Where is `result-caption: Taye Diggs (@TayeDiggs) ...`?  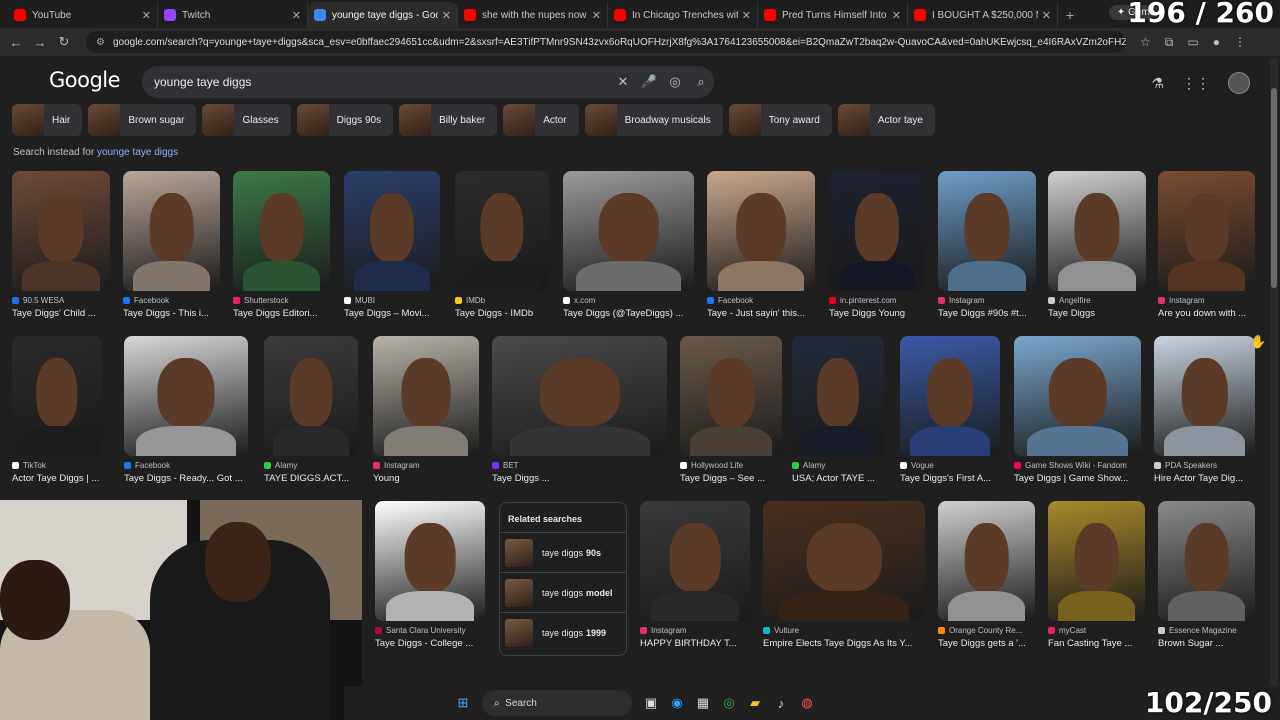 result-caption: Taye Diggs (@TayeDiggs) ... is located at coordinates (628, 313).